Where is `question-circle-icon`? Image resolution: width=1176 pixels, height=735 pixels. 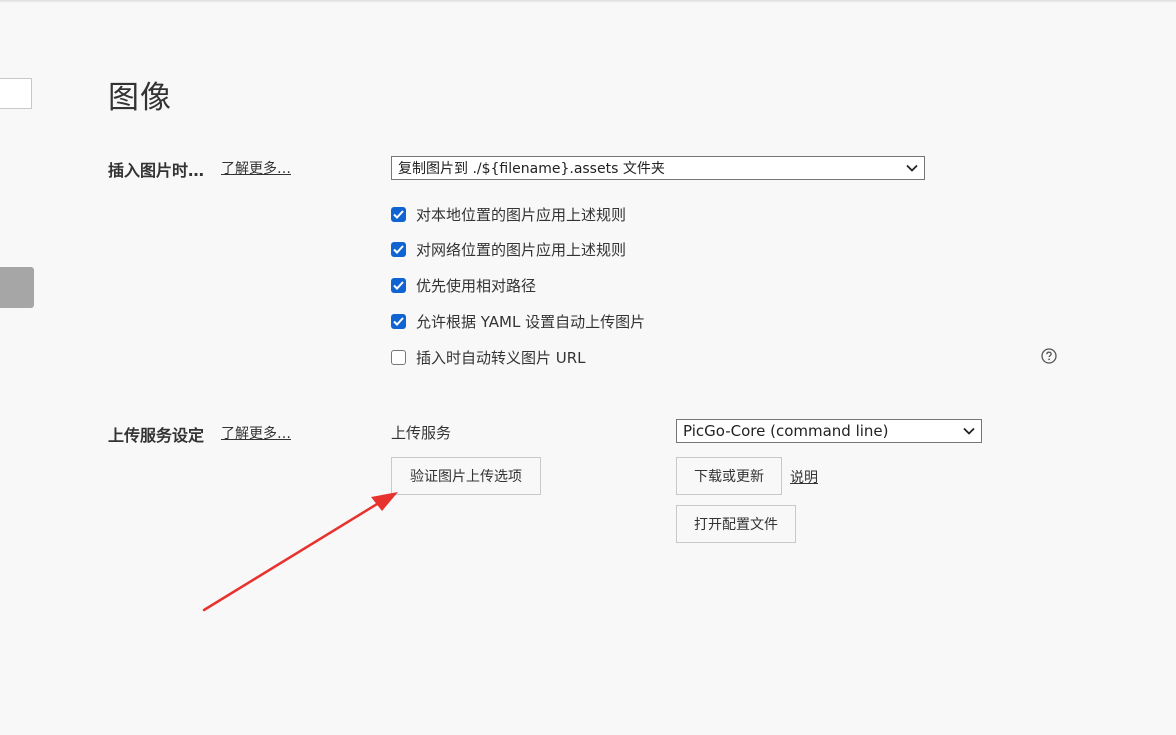 question-circle-icon is located at coordinates (1049, 356).